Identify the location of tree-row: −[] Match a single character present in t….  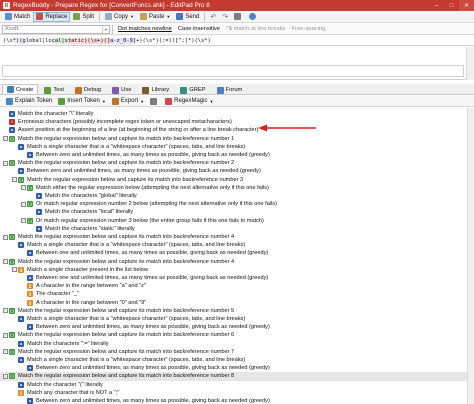
(237, 270).